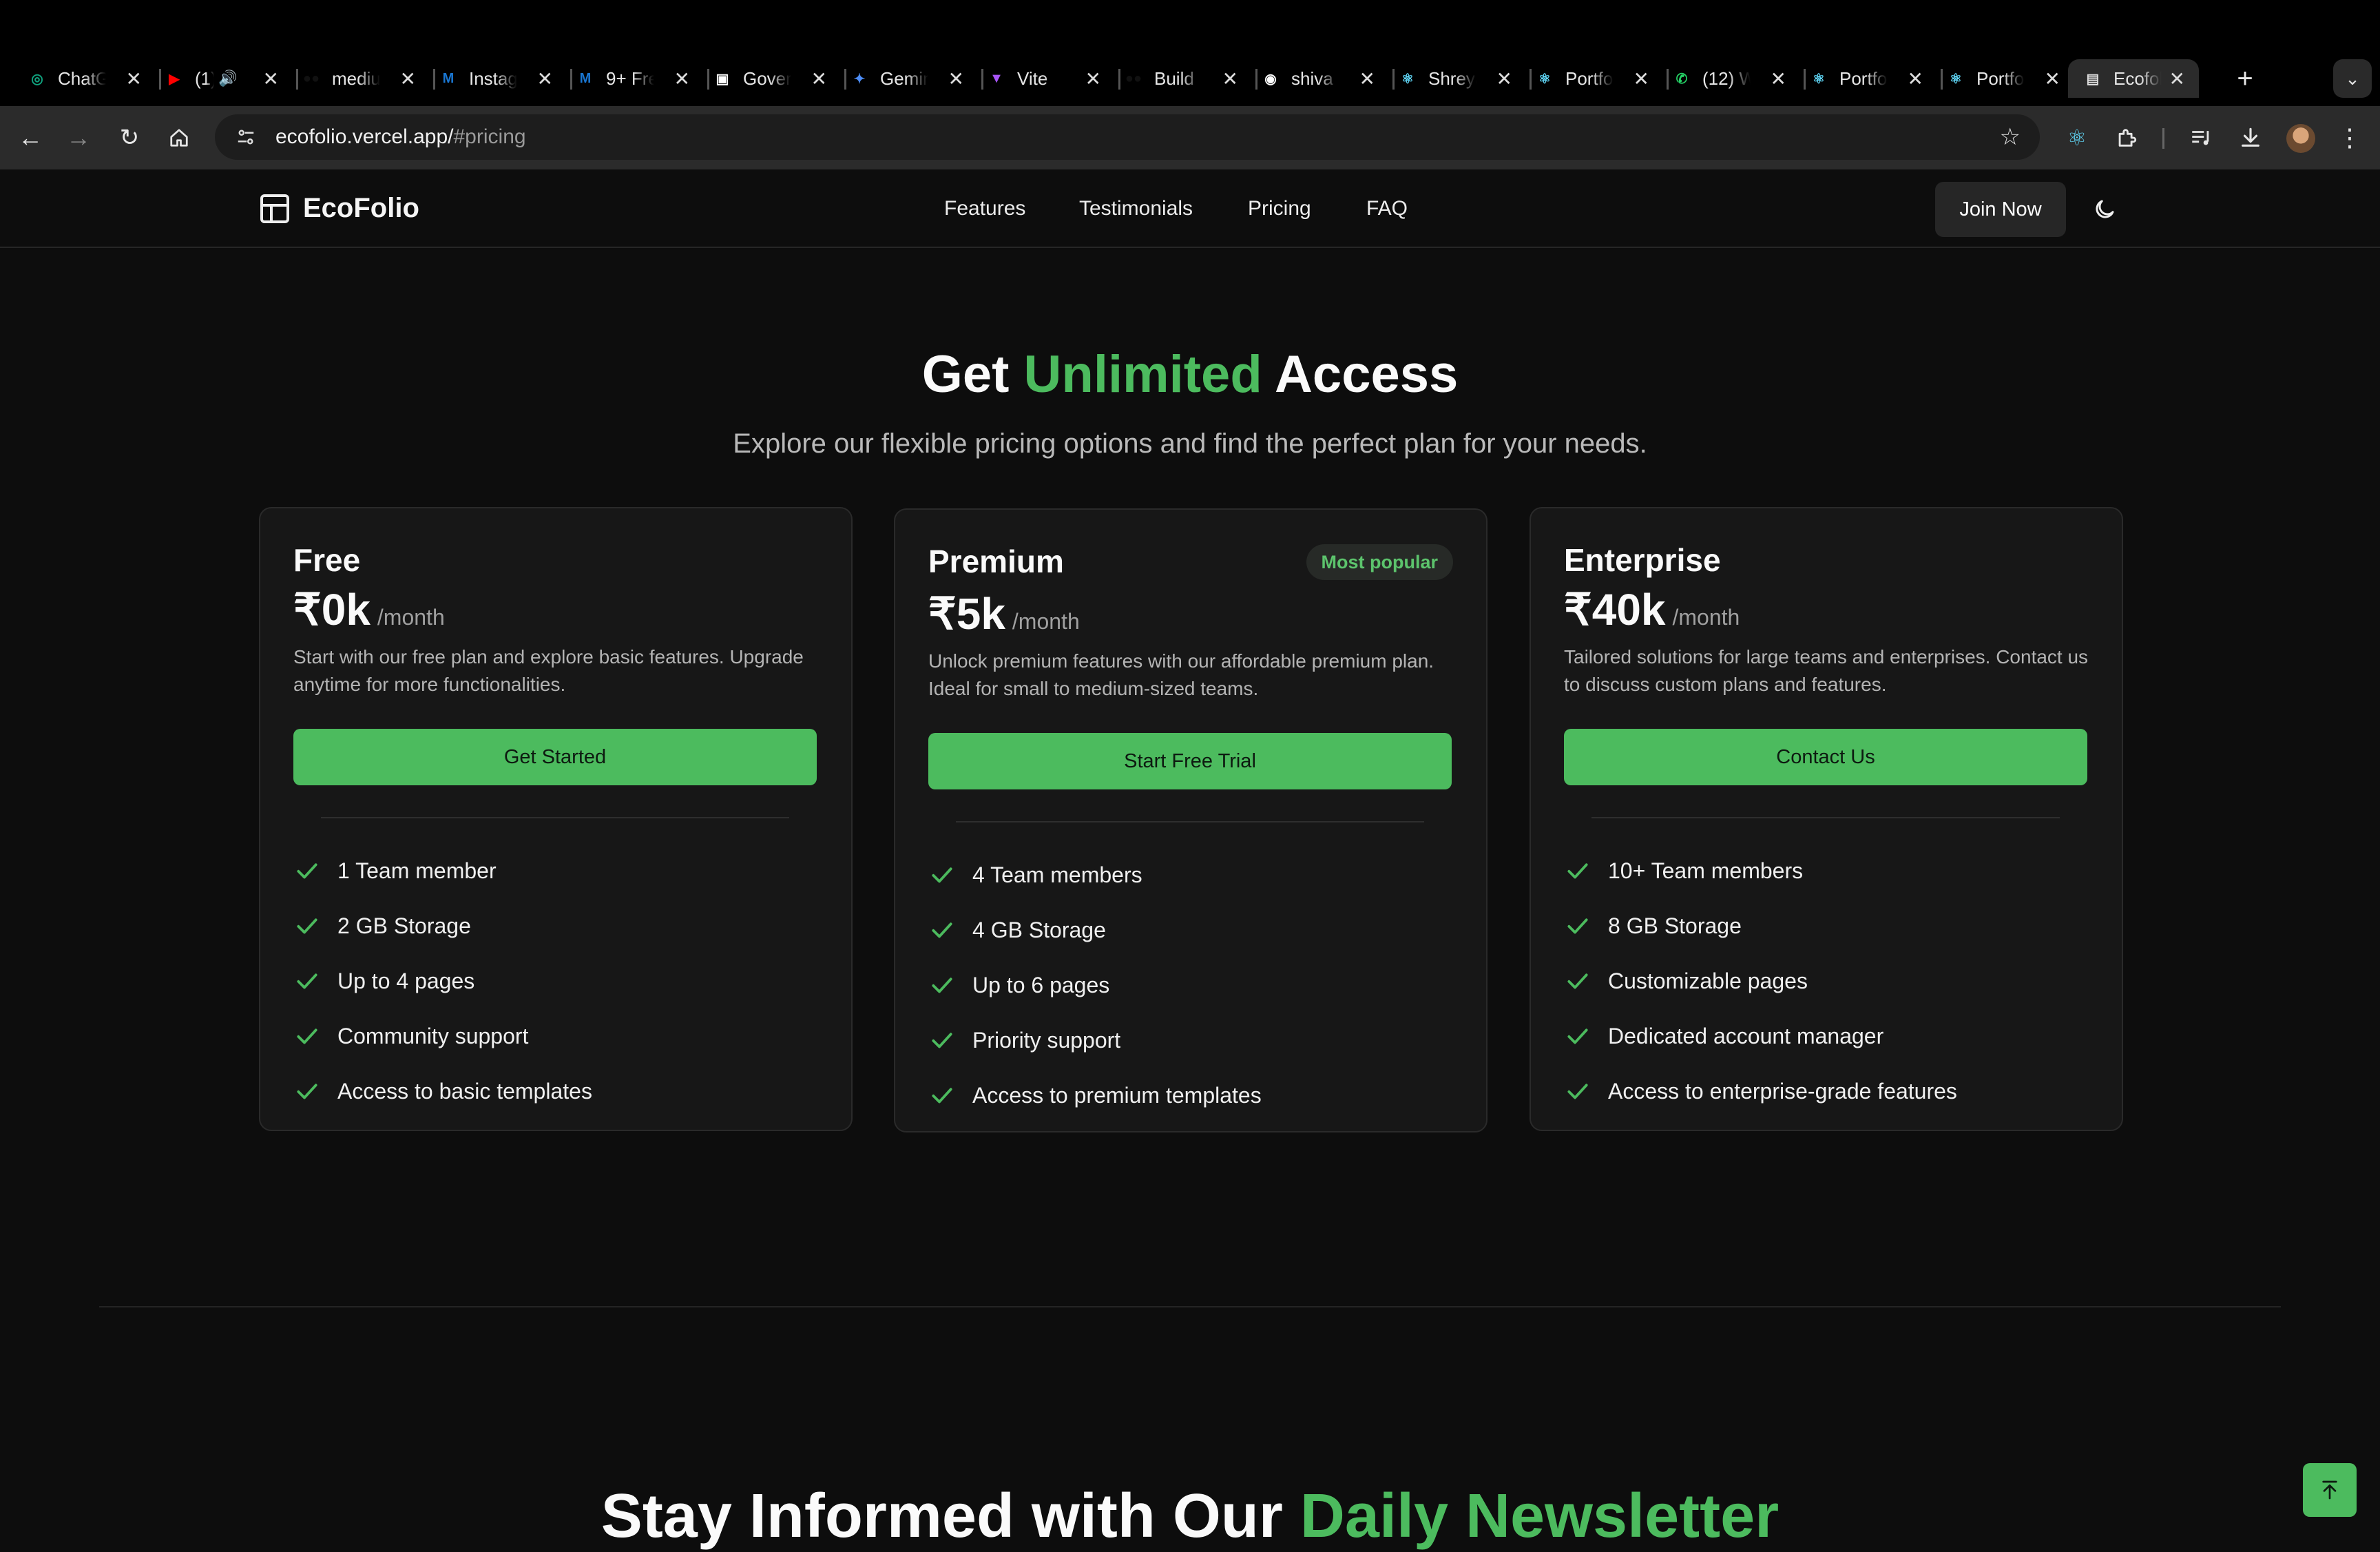 Image resolution: width=2380 pixels, height=1552 pixels. Describe the element at coordinates (246, 137) in the screenshot. I see `site-settings-icon` at that location.